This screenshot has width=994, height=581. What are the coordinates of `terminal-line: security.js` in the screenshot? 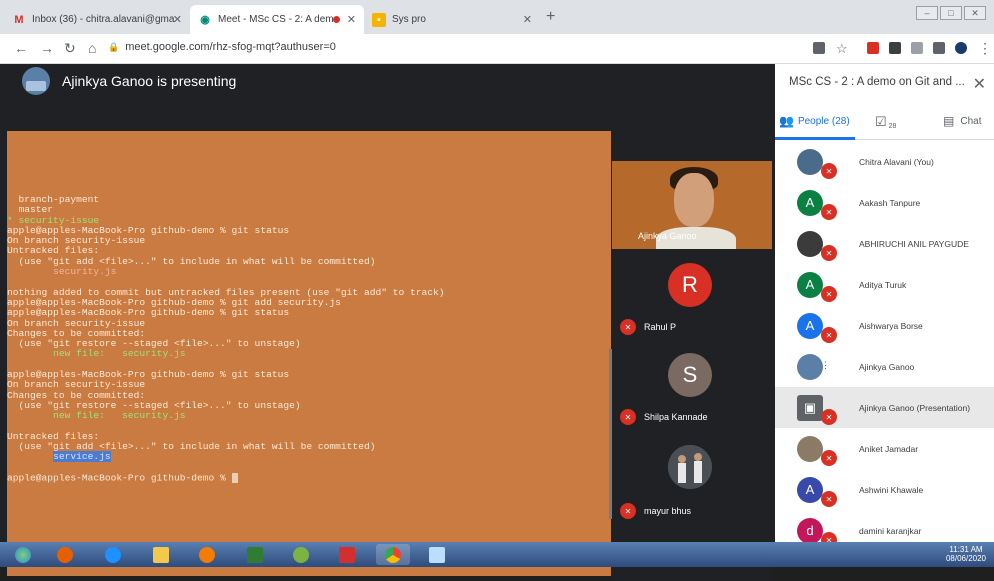 It's located at (62, 272).